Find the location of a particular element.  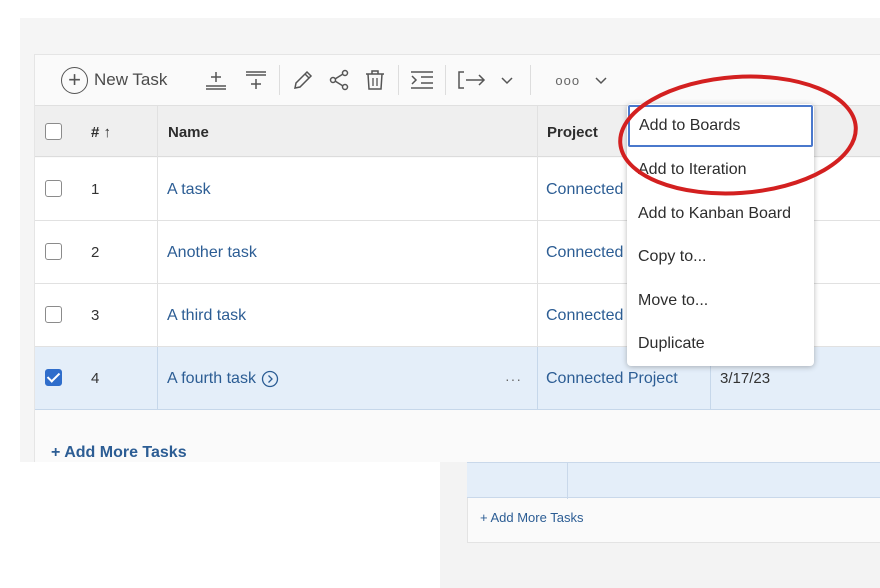

move-icon is located at coordinates (472, 80).